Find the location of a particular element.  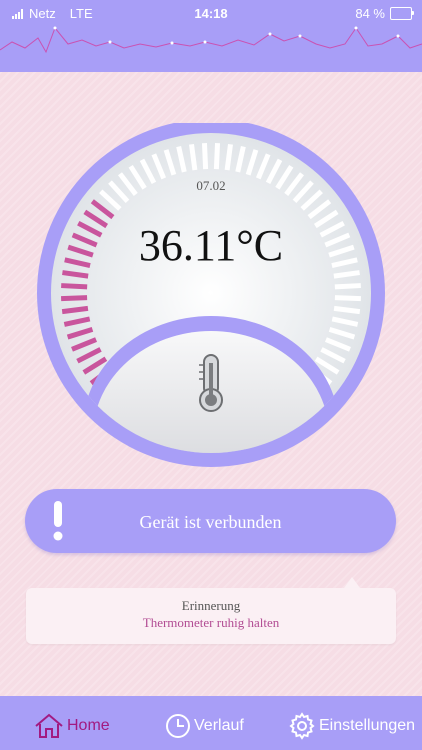

home-icon is located at coordinates (49, 725).